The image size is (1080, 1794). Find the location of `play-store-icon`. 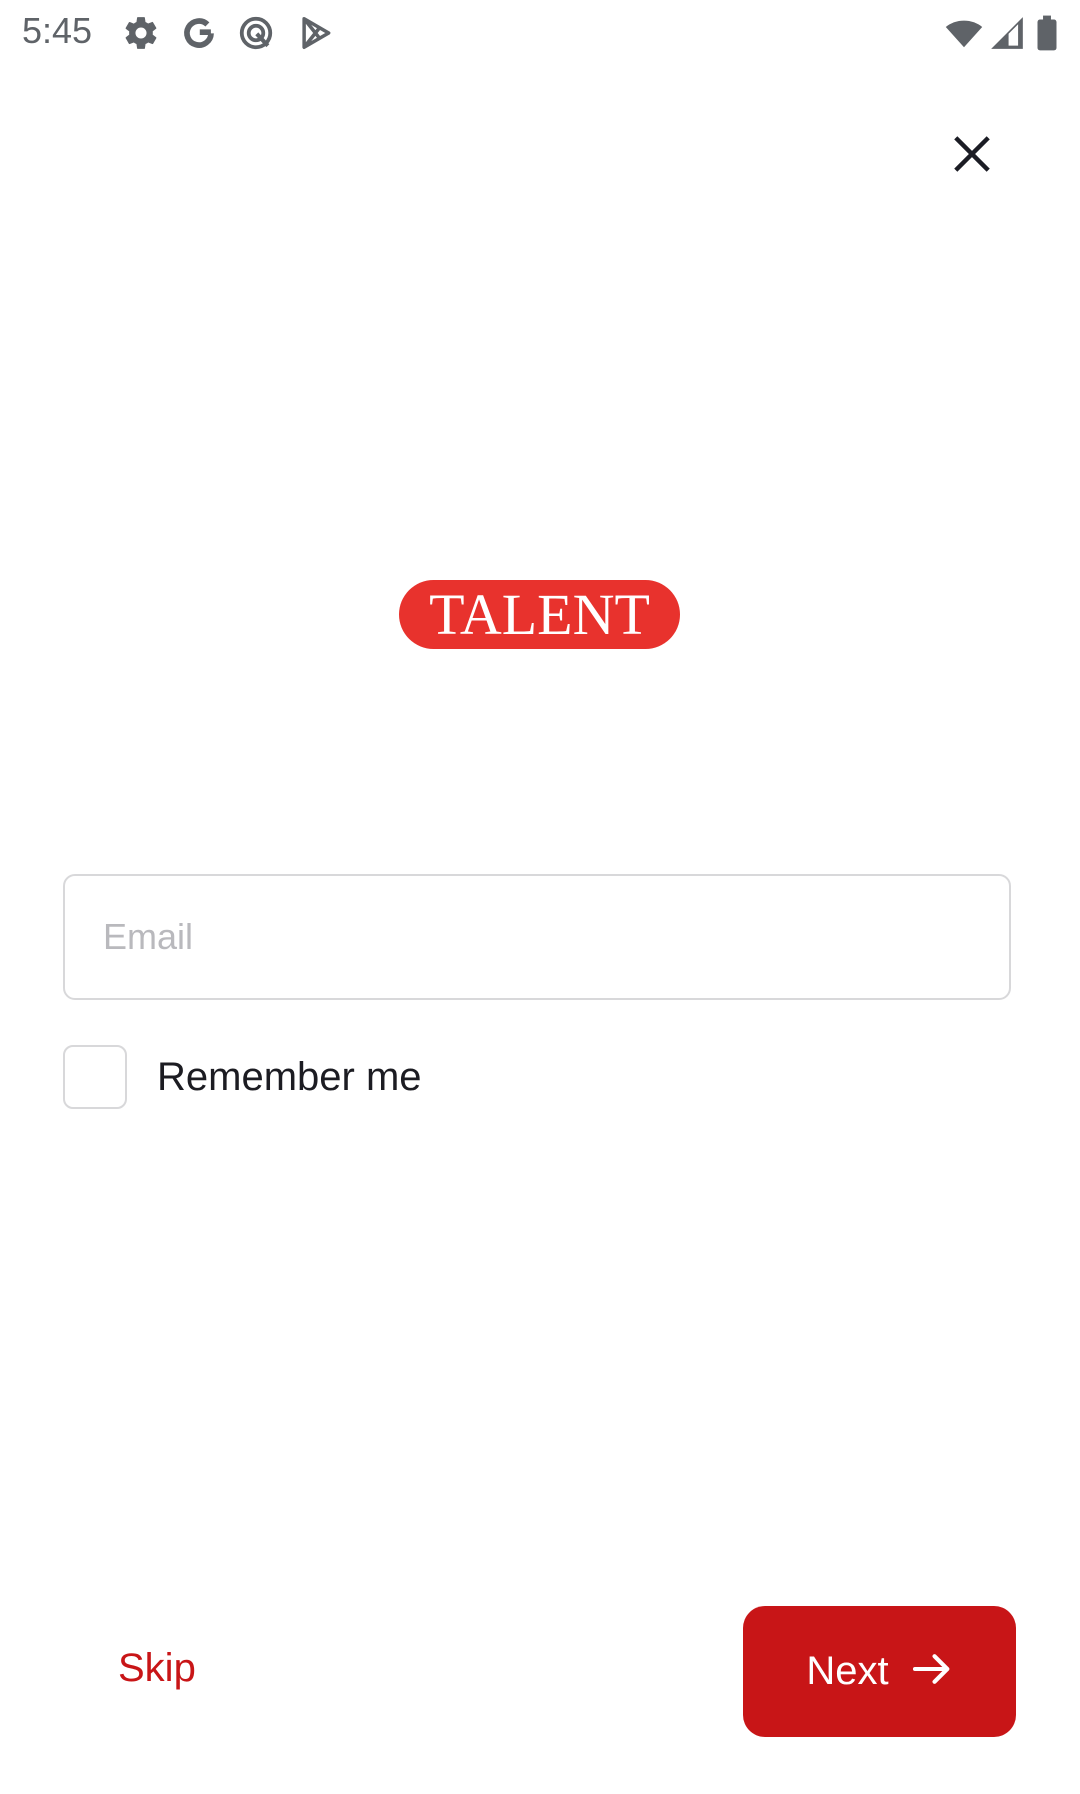

play-store-icon is located at coordinates (316, 33).